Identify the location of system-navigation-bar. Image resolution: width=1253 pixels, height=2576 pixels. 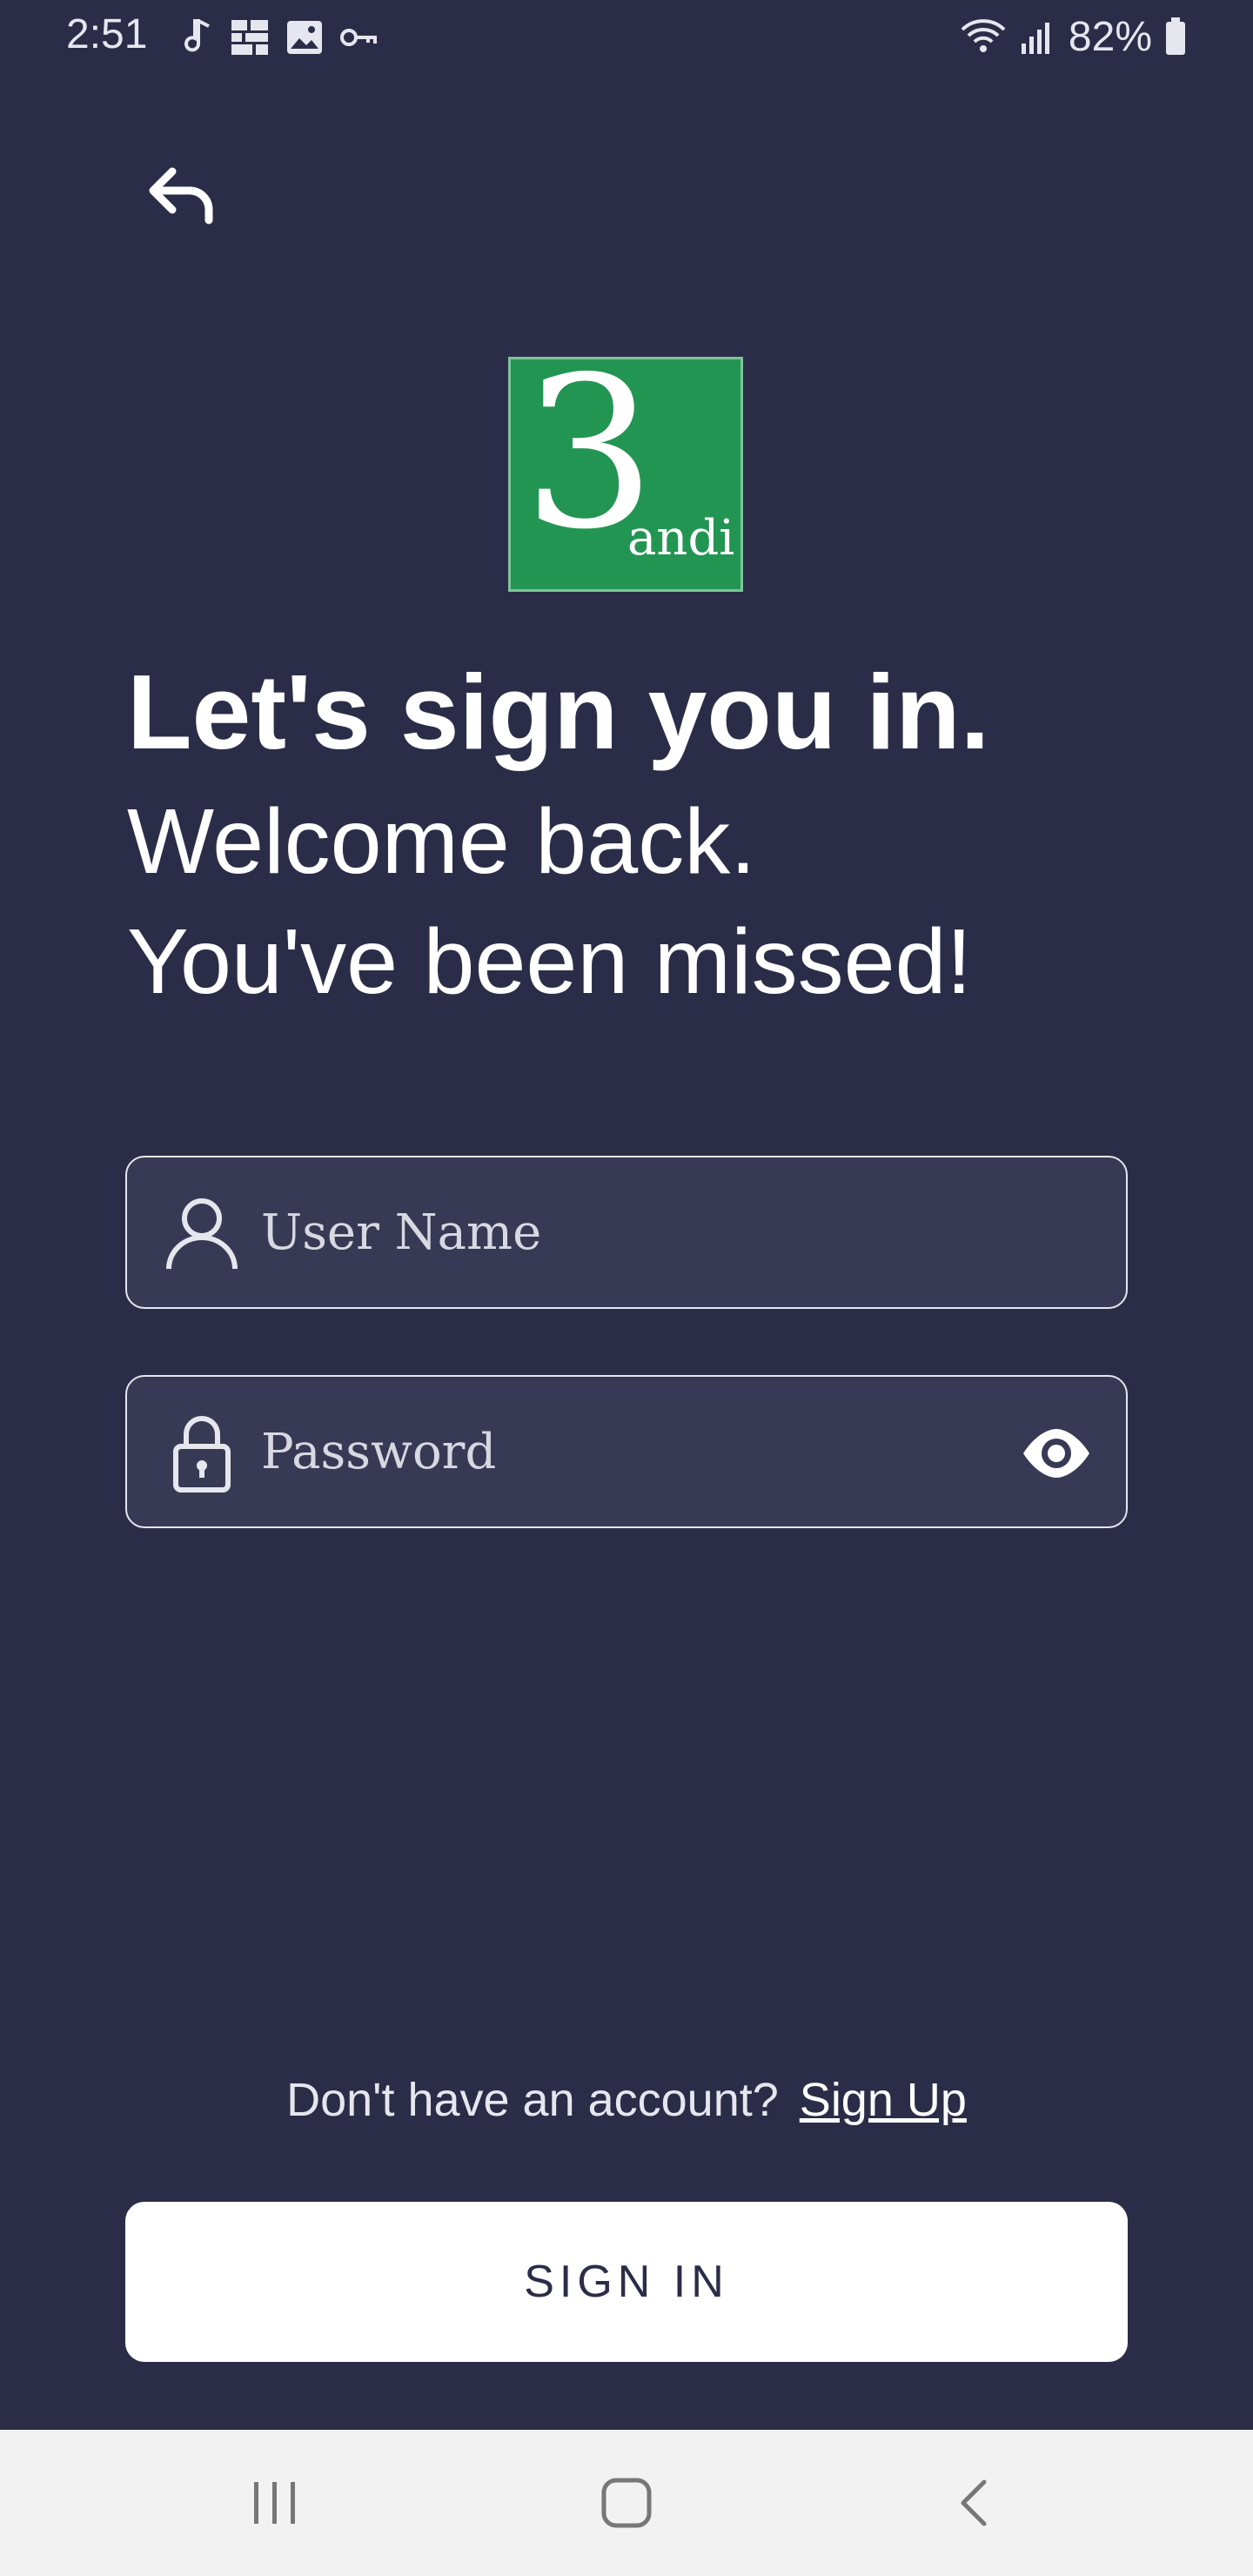
(626, 2503).